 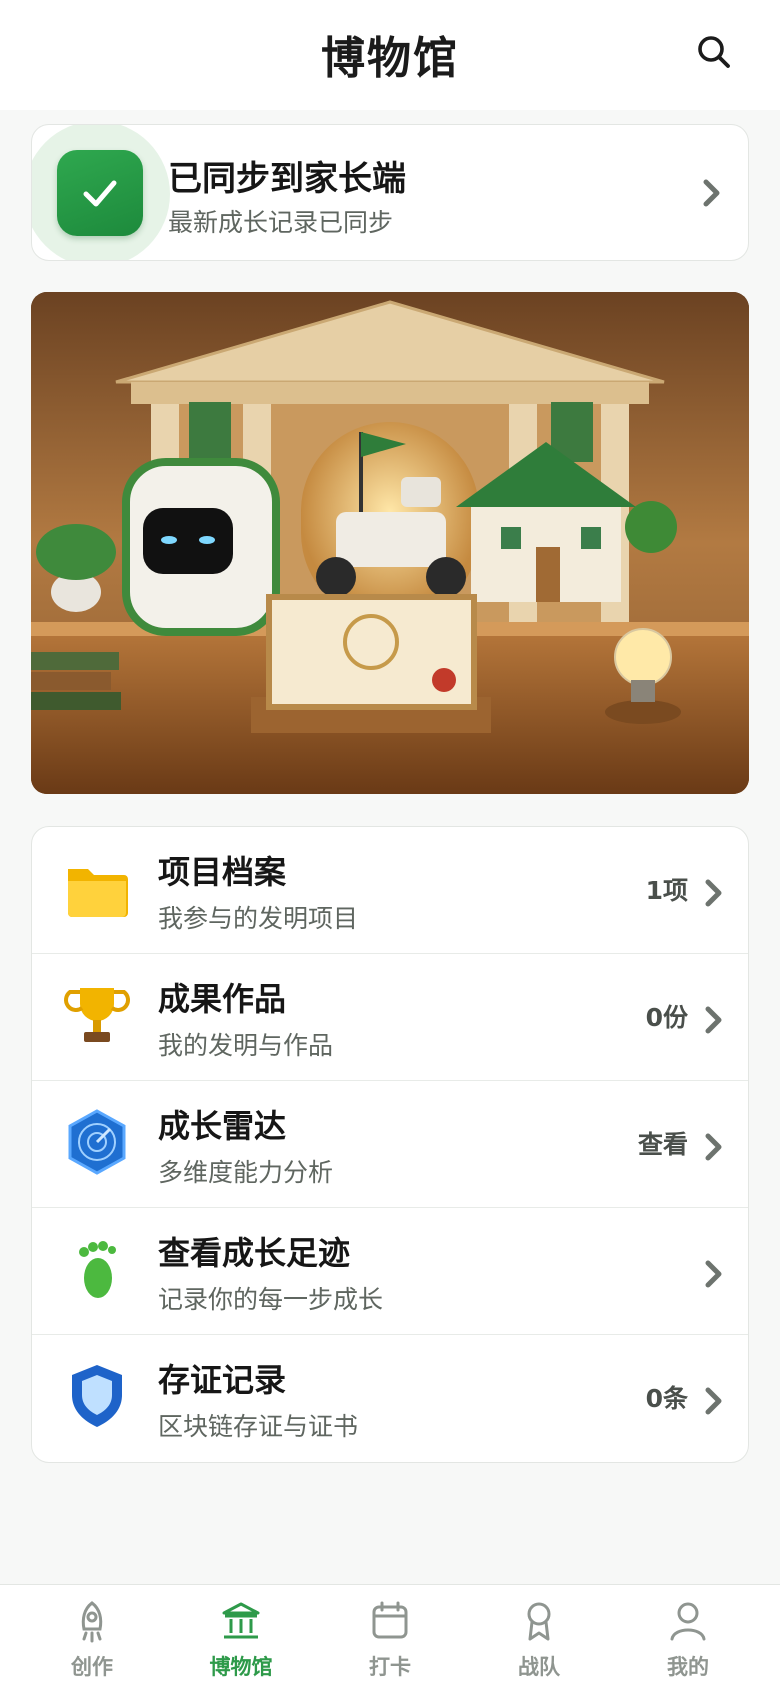 I want to click on row-action: 查看, so click(x=662, y=1144).